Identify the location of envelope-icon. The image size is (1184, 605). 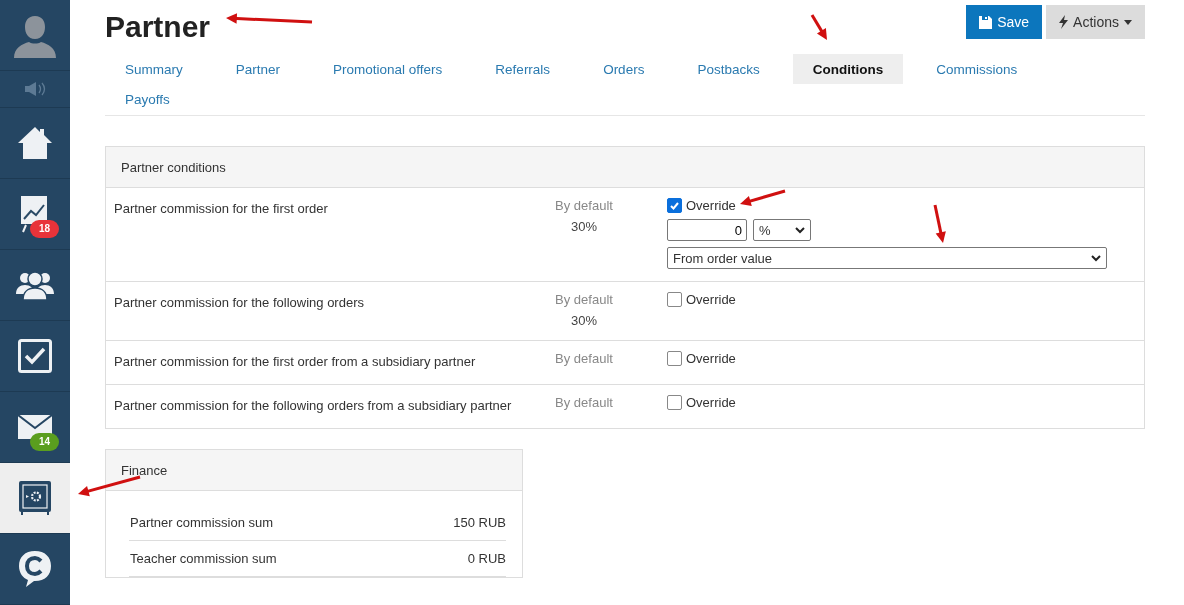
(35, 427).